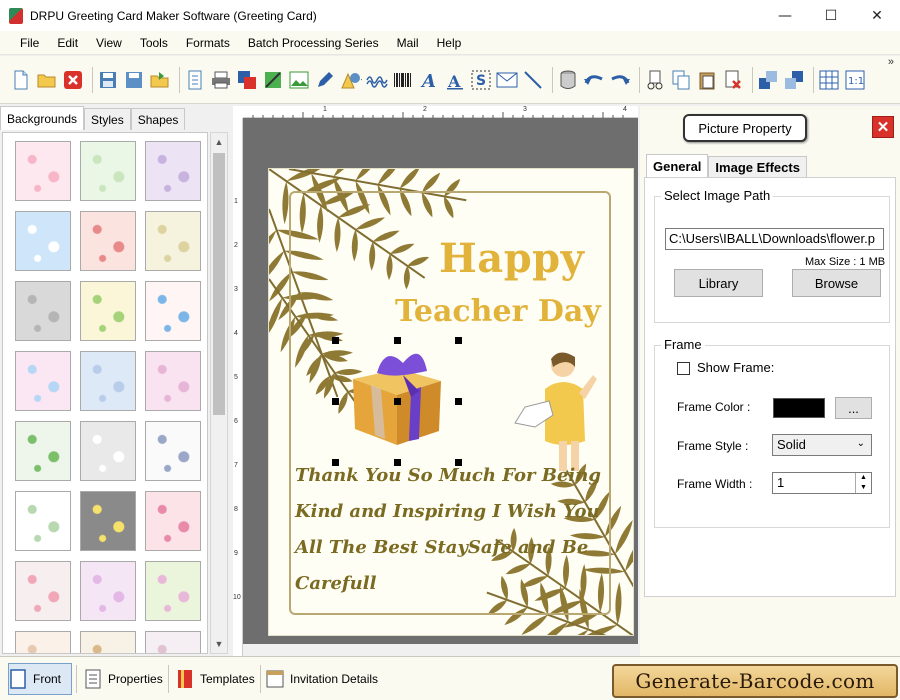 This screenshot has height=700, width=900. Describe the element at coordinates (681, 80) in the screenshot. I see `copy-icon` at that location.